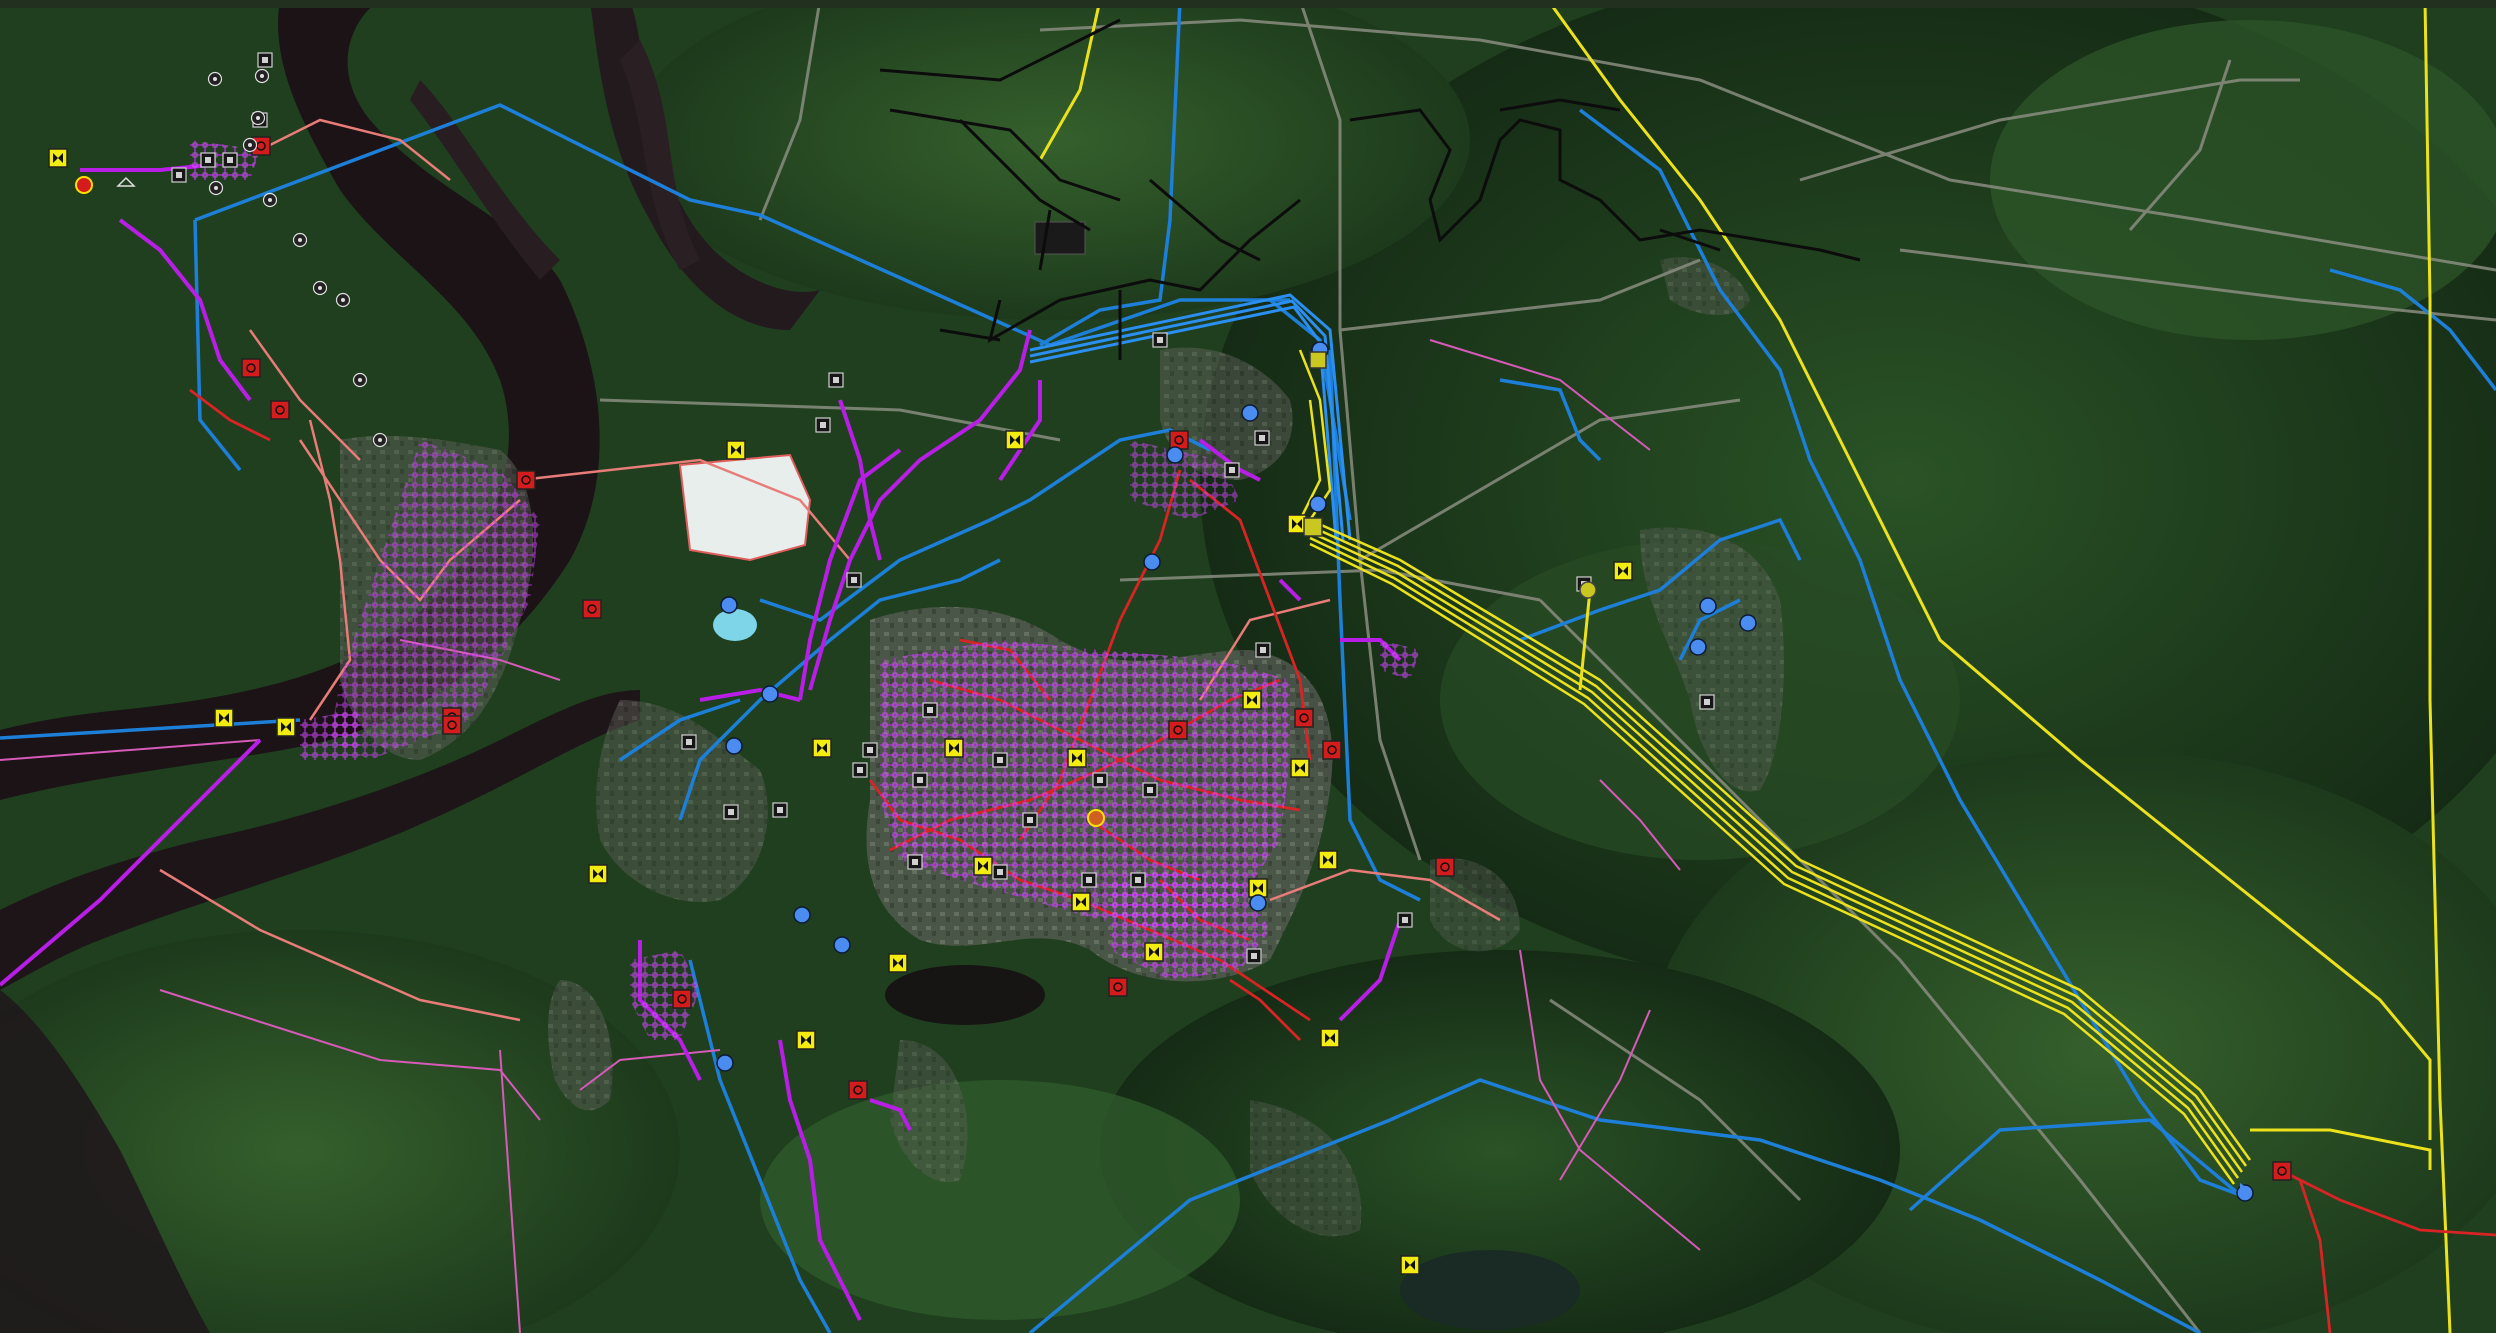 The height and width of the screenshot is (1333, 2496). What do you see at coordinates (1248, 4) in the screenshot?
I see `top-edge` at bounding box center [1248, 4].